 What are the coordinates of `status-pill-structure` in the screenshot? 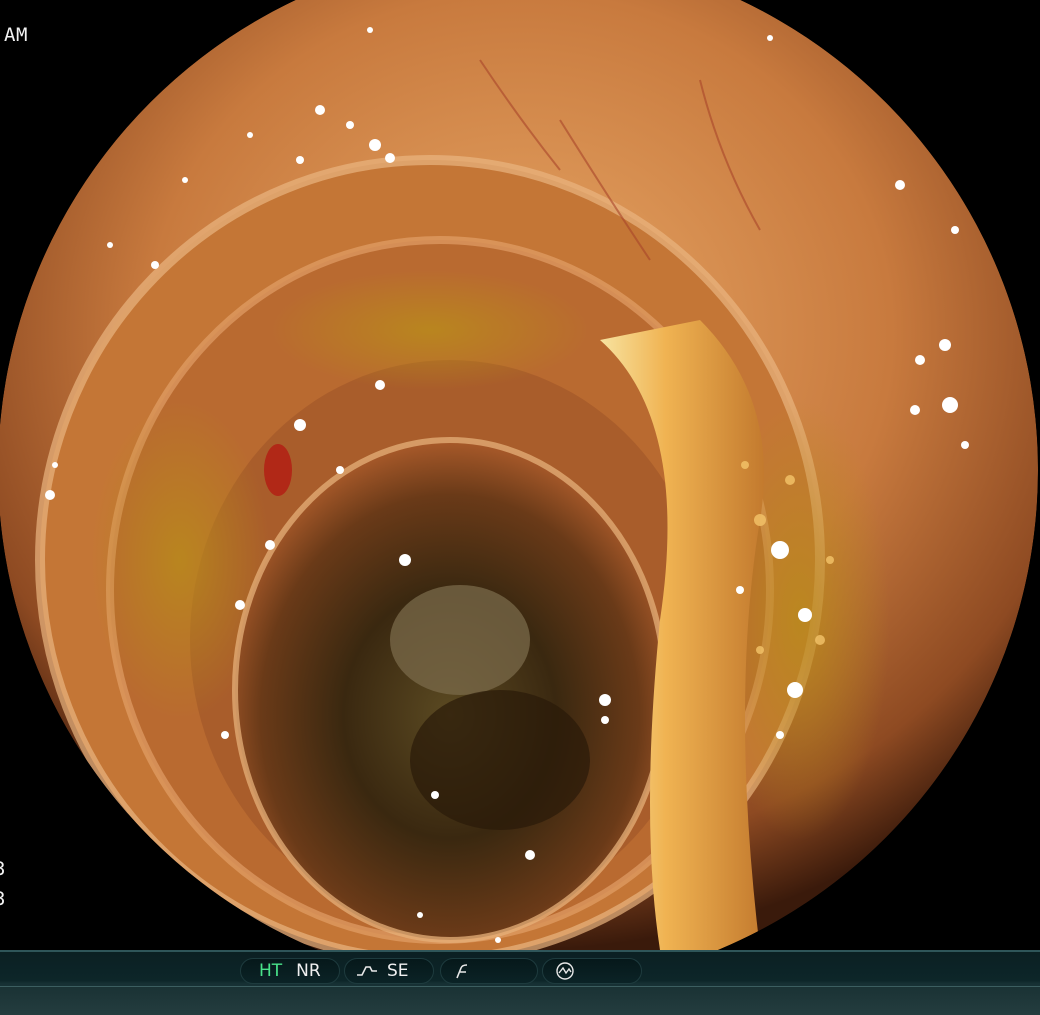 It's located at (489, 971).